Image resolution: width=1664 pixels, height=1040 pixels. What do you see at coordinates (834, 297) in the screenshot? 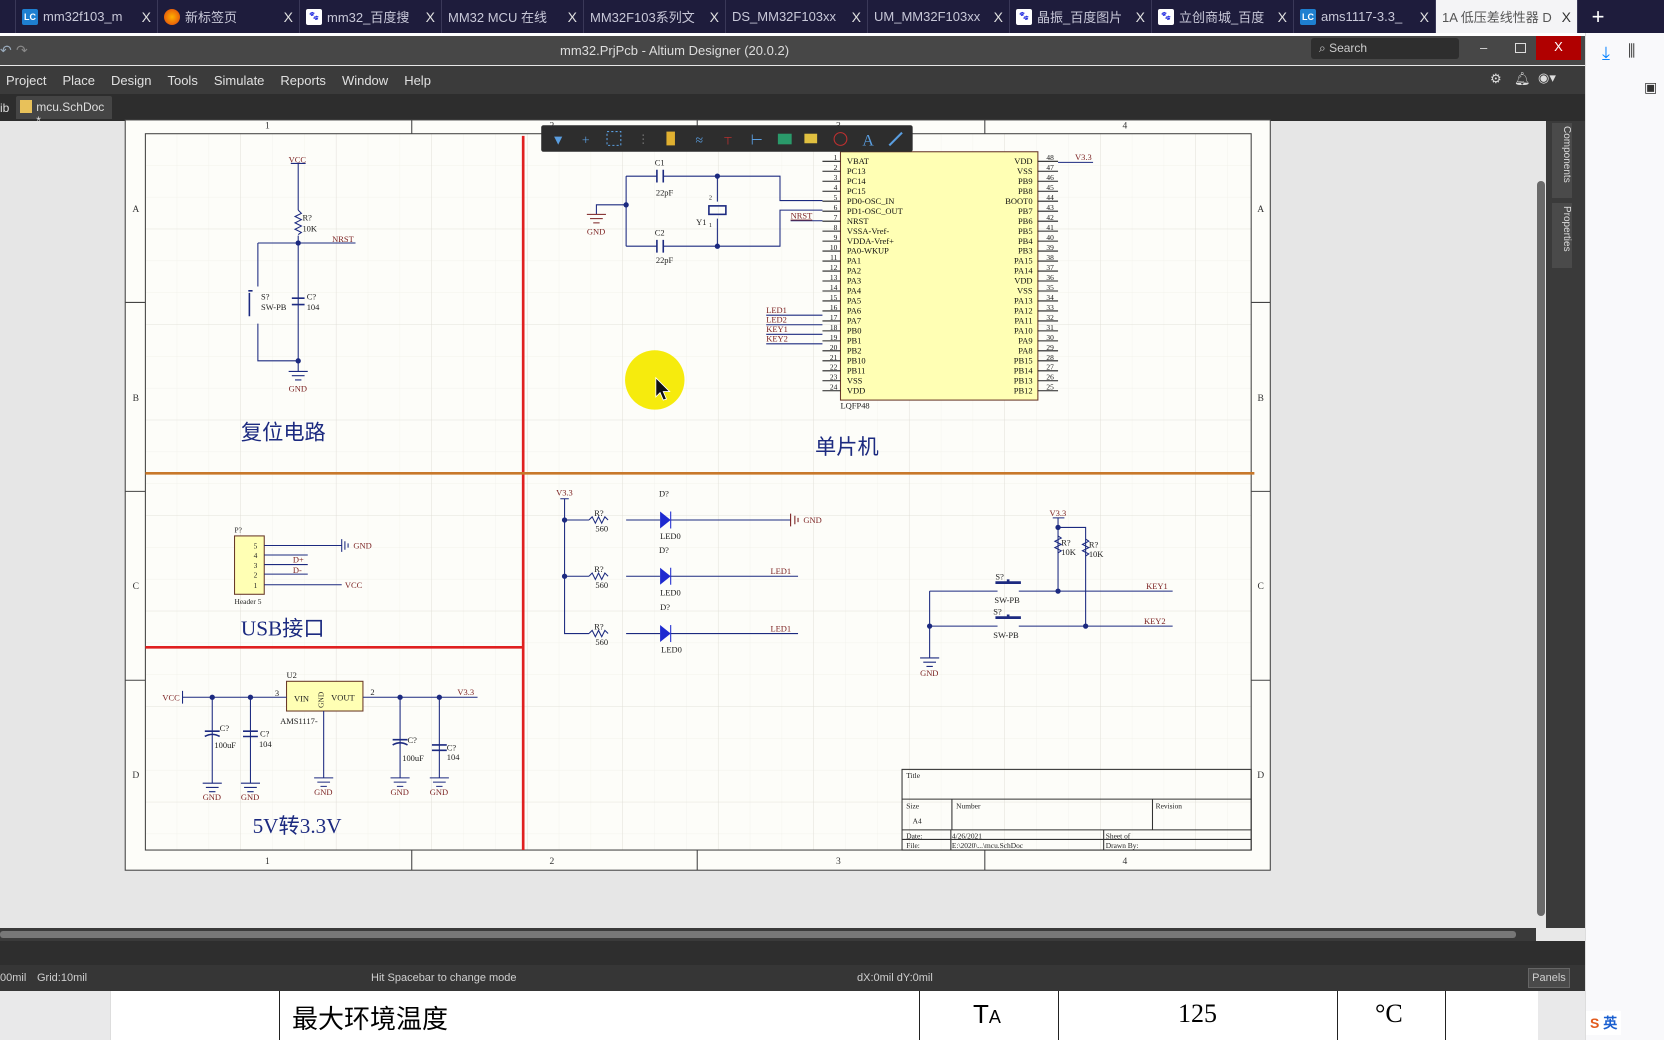
I see `mcu-pin-number: 15` at bounding box center [834, 297].